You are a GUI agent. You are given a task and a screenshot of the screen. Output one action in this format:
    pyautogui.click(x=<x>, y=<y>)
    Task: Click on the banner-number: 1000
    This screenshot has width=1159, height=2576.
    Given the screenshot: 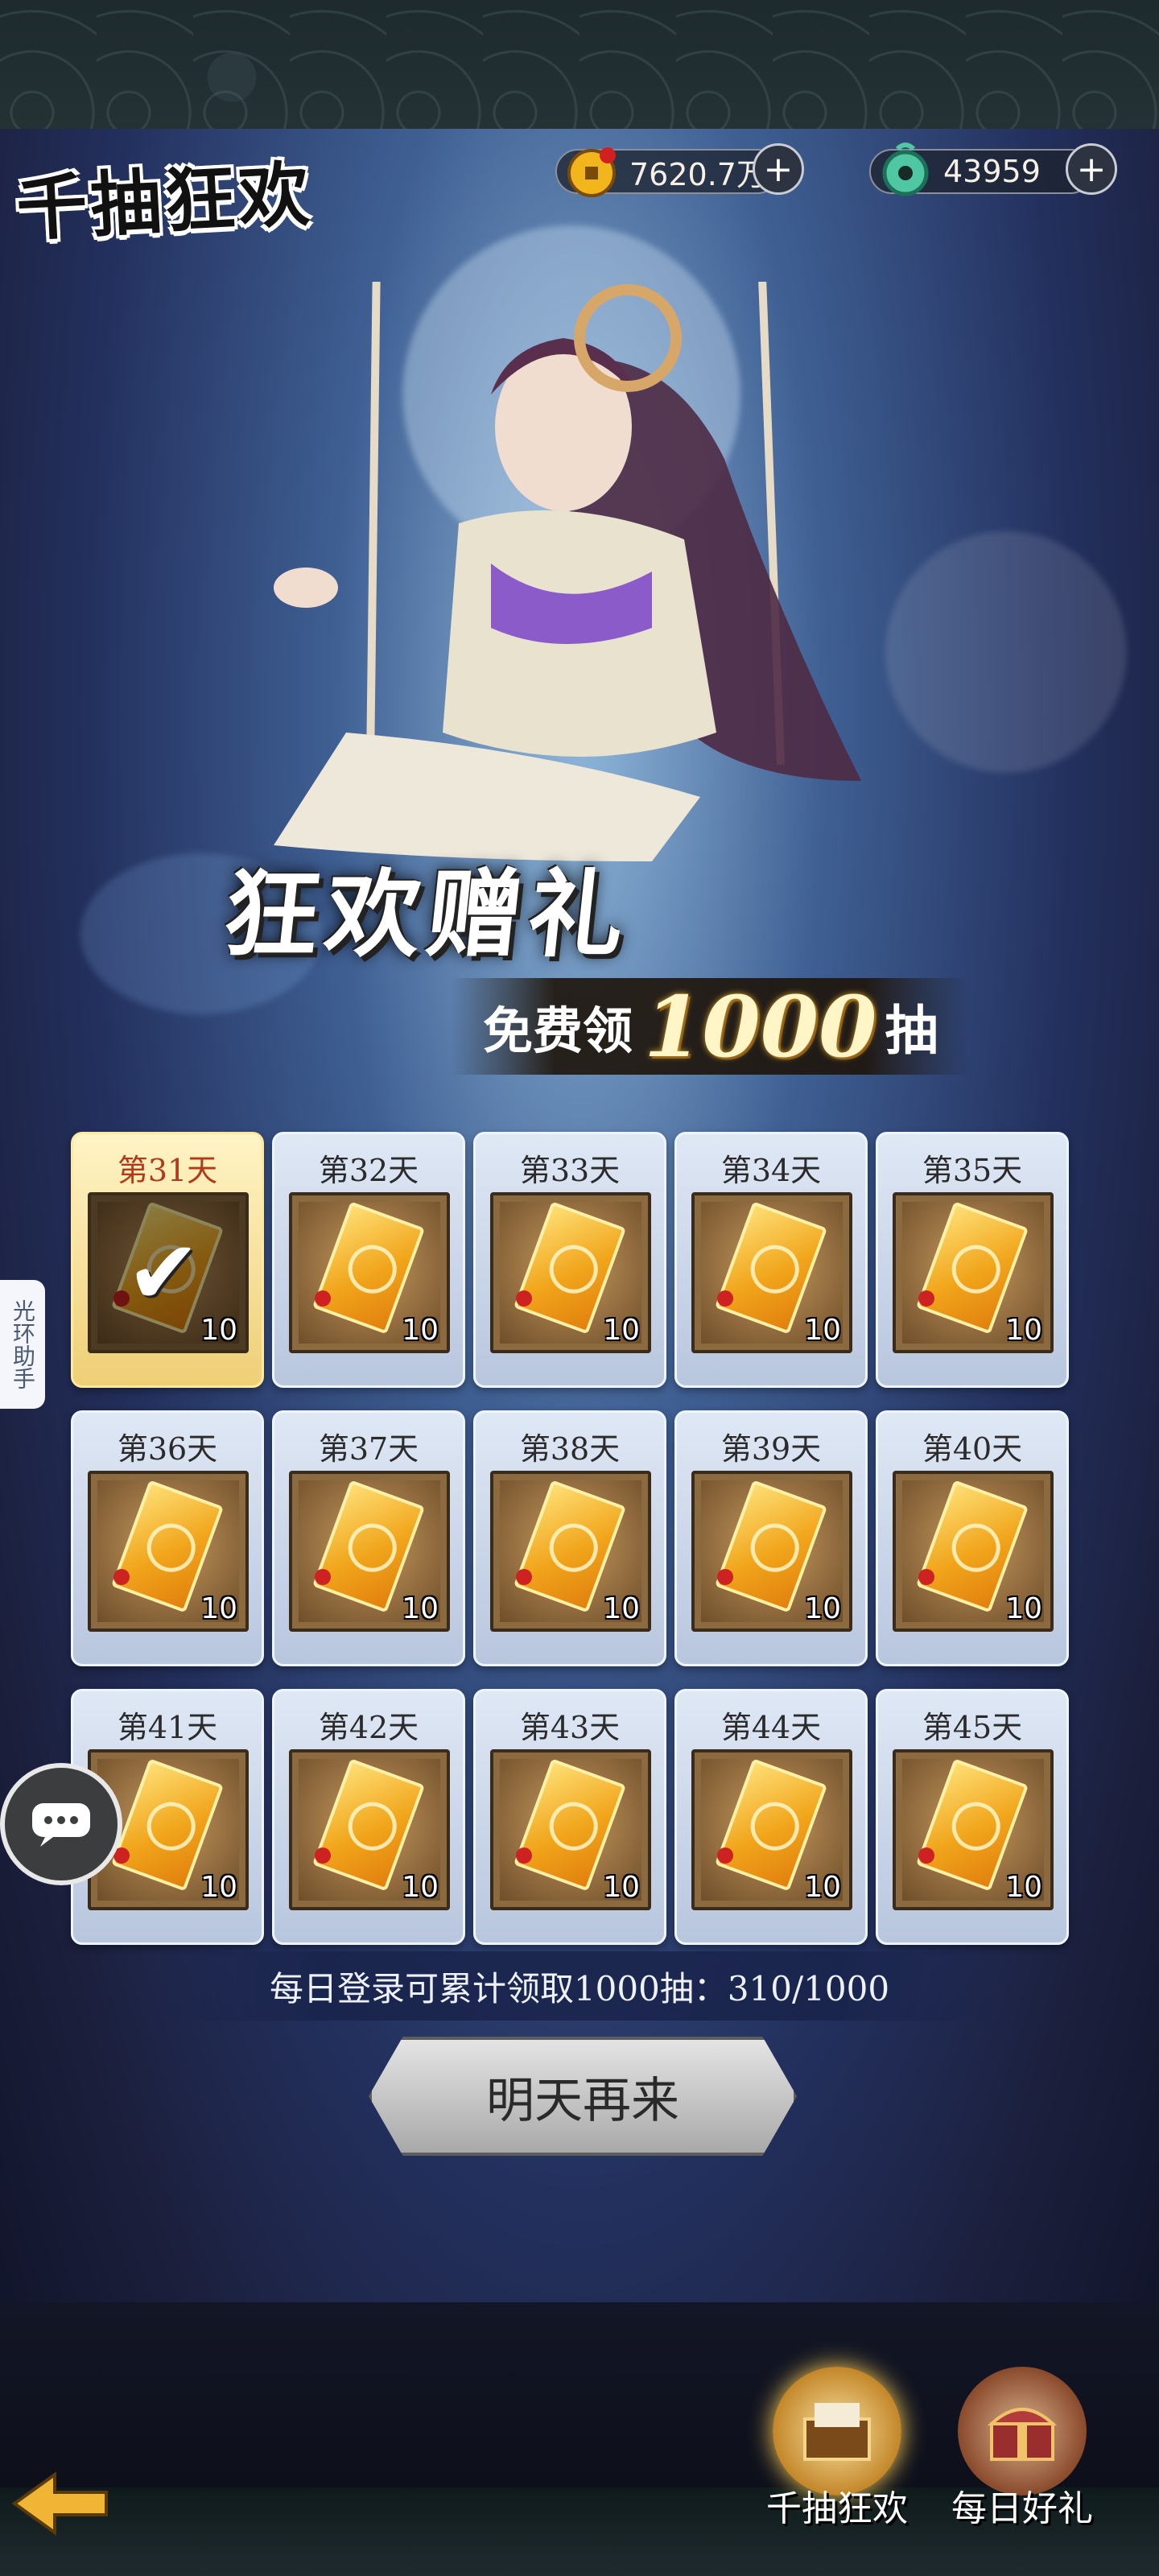 What is the action you would take?
    pyautogui.click(x=760, y=1026)
    